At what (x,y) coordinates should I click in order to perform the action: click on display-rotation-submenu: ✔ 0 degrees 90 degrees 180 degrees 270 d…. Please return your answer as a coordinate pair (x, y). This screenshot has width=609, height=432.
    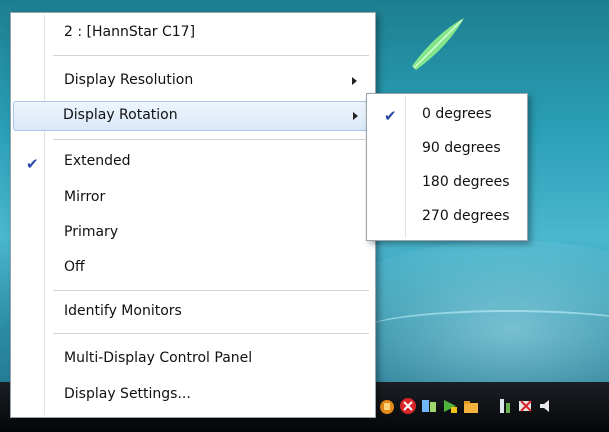
    Looking at the image, I should click on (447, 167).